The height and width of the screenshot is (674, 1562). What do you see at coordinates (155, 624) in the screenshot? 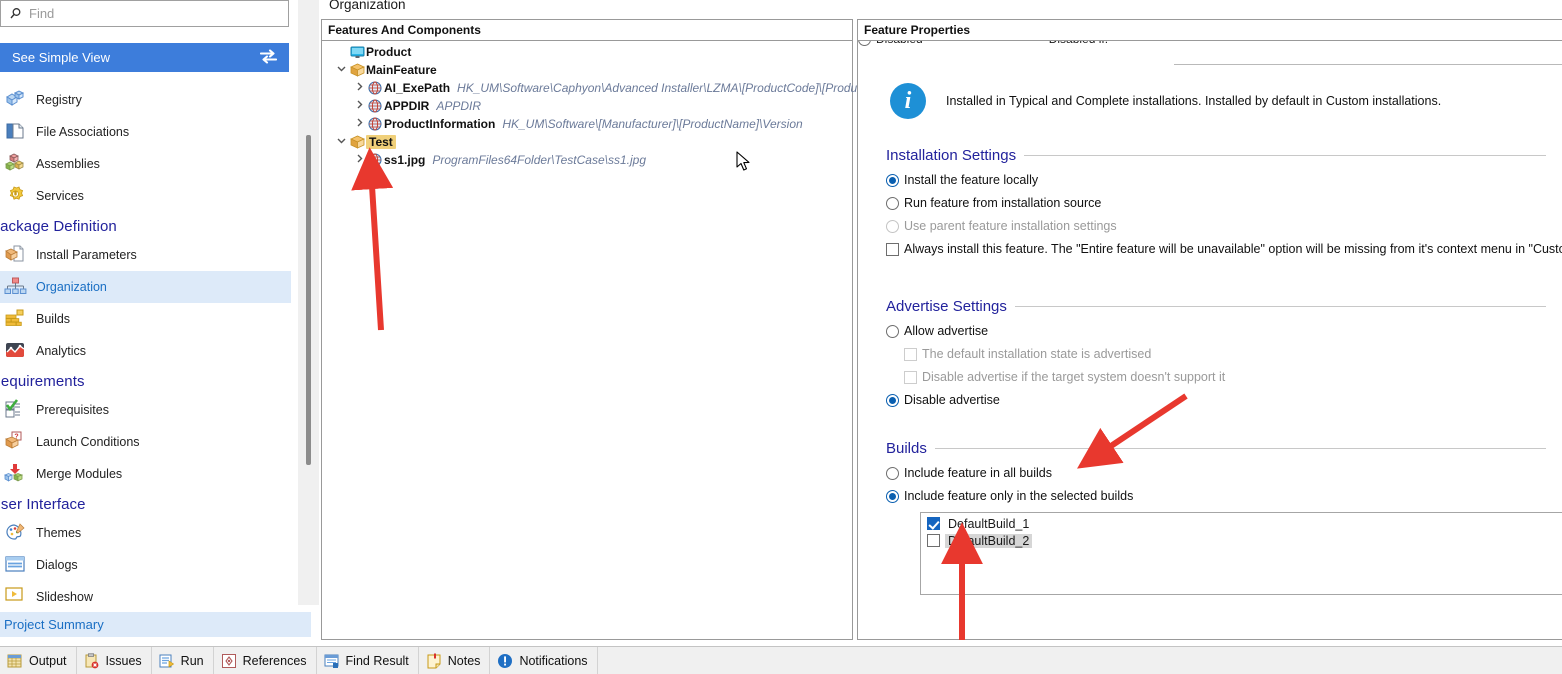
I see `sidebar-item-project-summary: Project Summary` at bounding box center [155, 624].